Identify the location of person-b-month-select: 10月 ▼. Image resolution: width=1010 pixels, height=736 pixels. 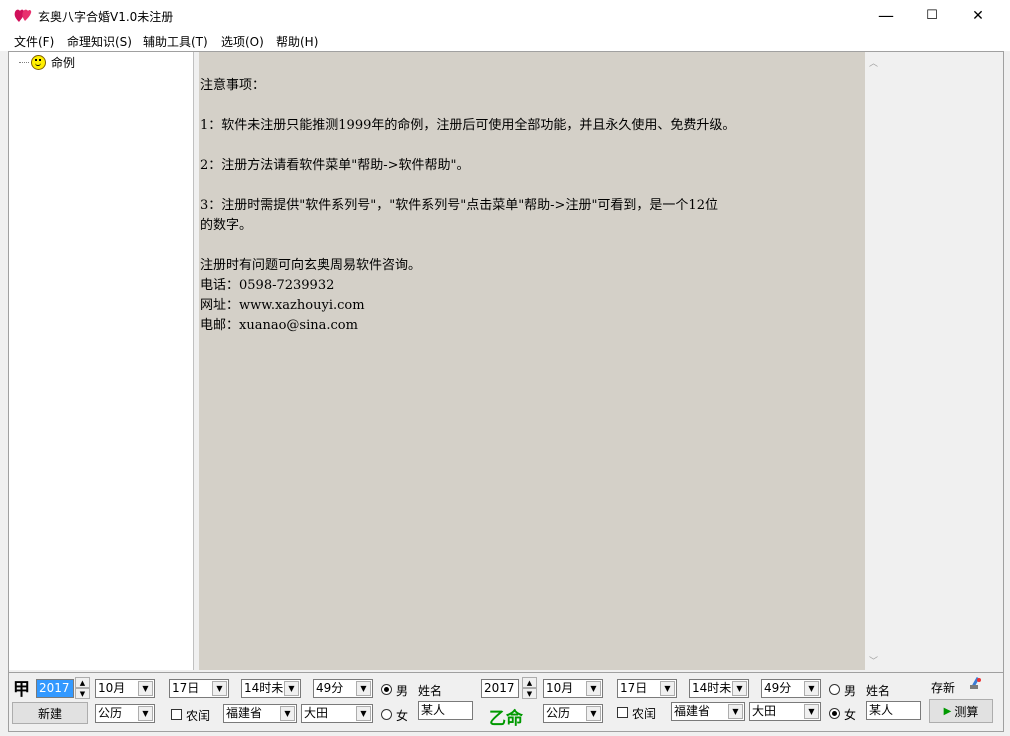
(573, 688).